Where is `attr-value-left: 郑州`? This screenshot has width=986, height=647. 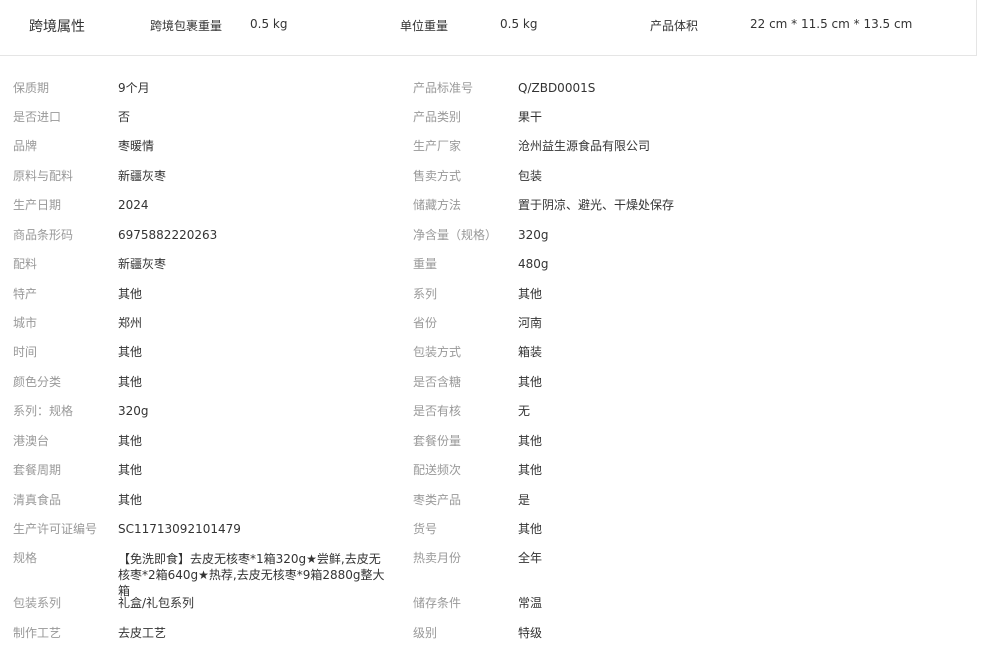 attr-value-left: 郑州 is located at coordinates (130, 323).